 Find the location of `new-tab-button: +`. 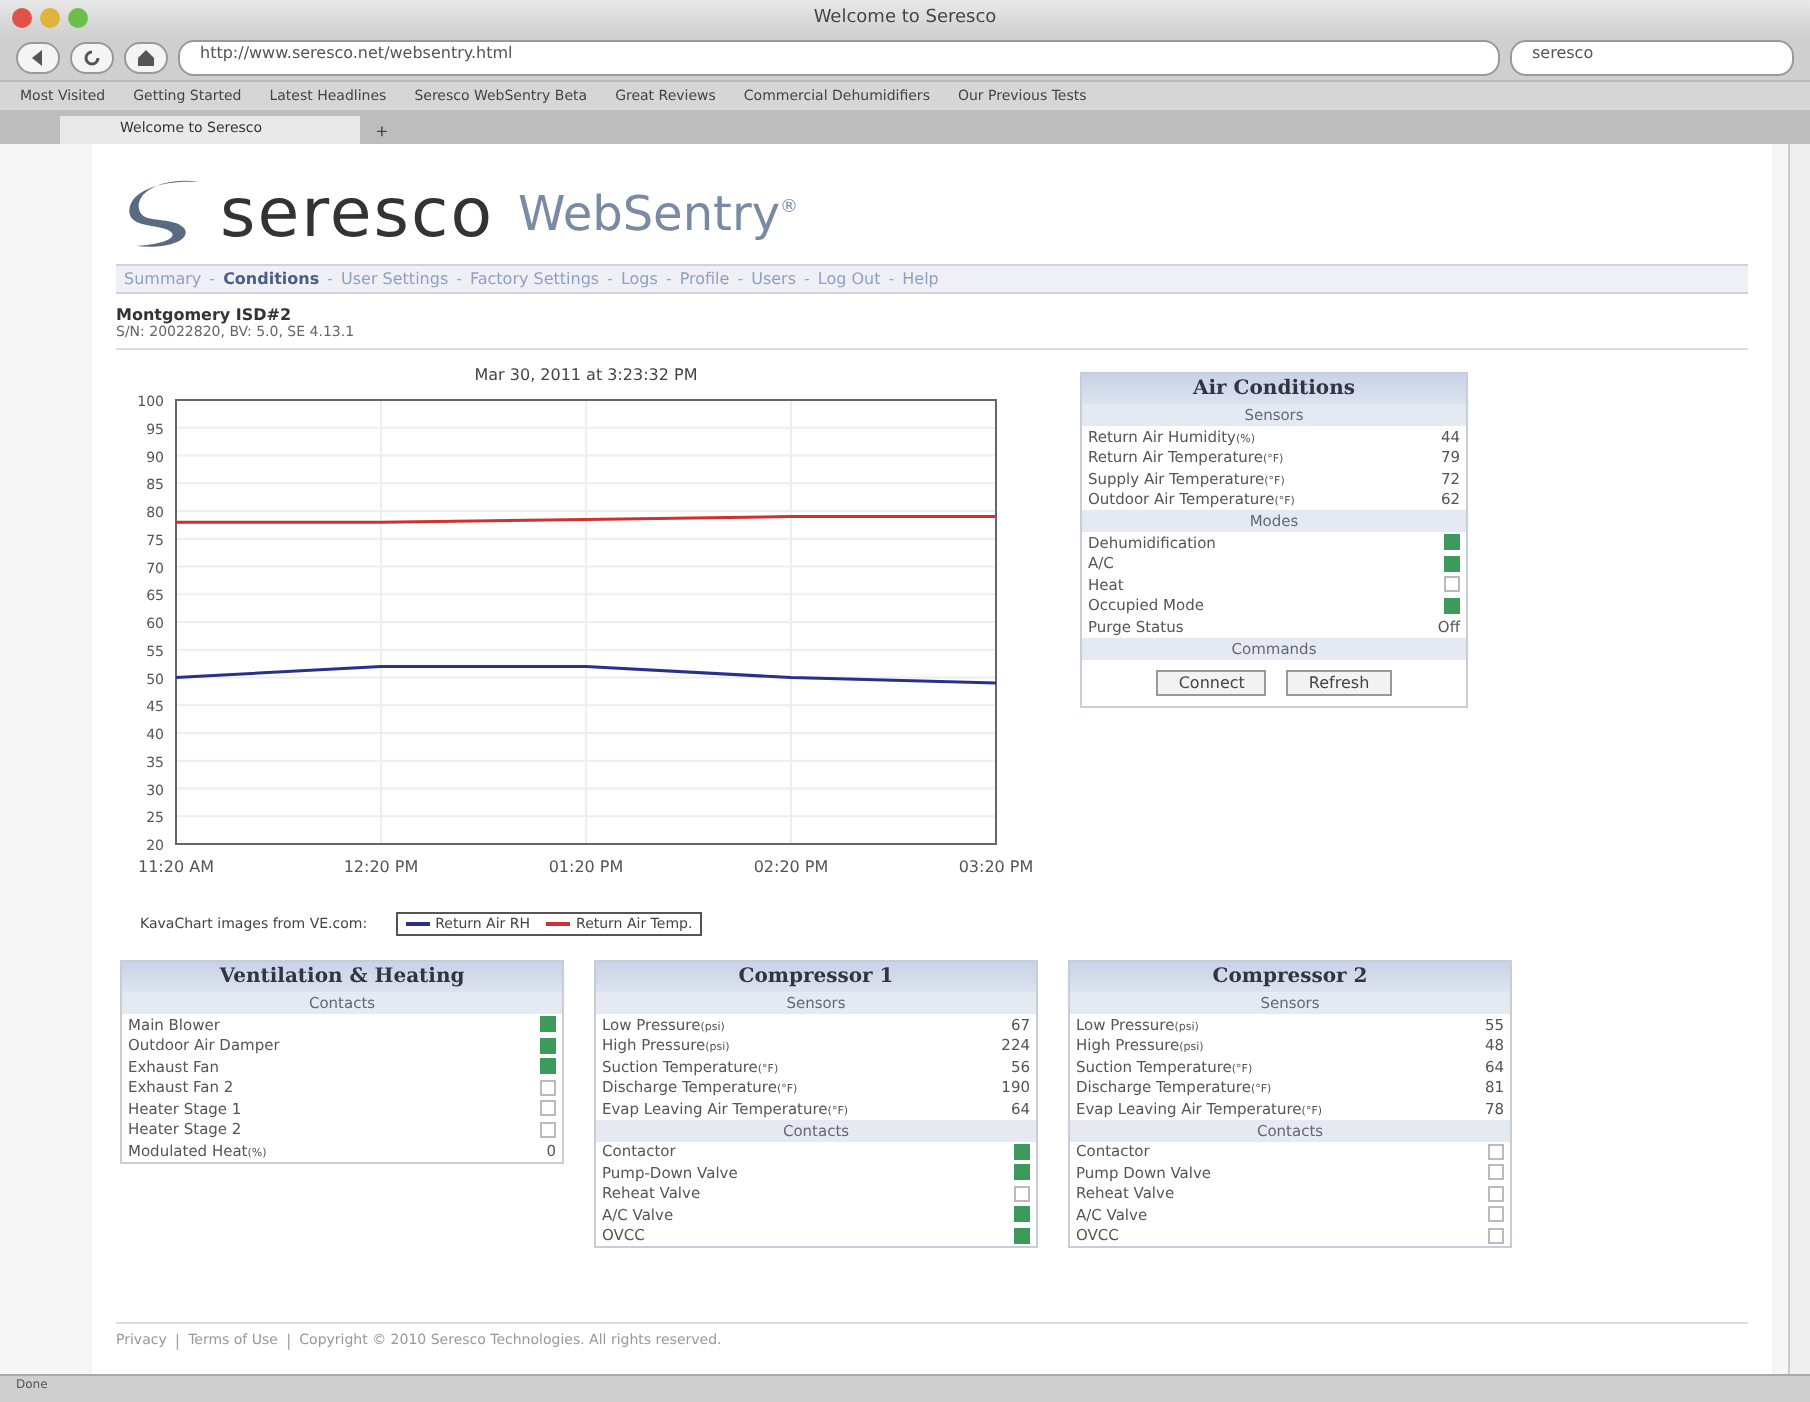

new-tab-button: + is located at coordinates (382, 133).